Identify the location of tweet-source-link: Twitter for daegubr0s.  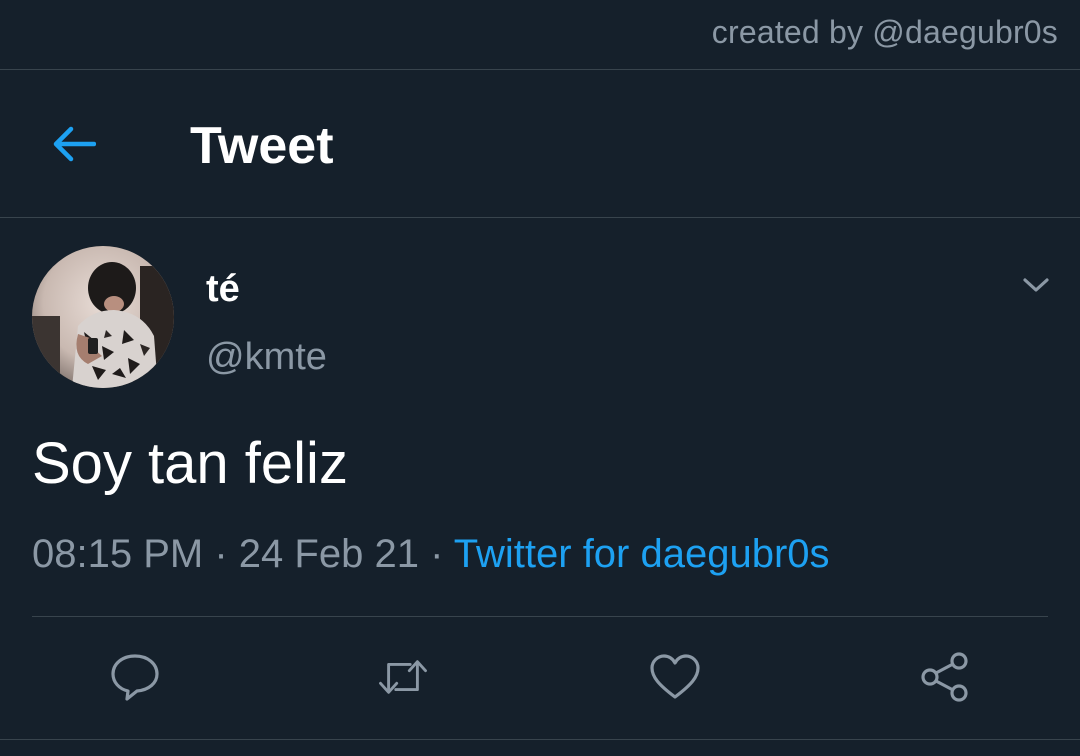
(642, 554).